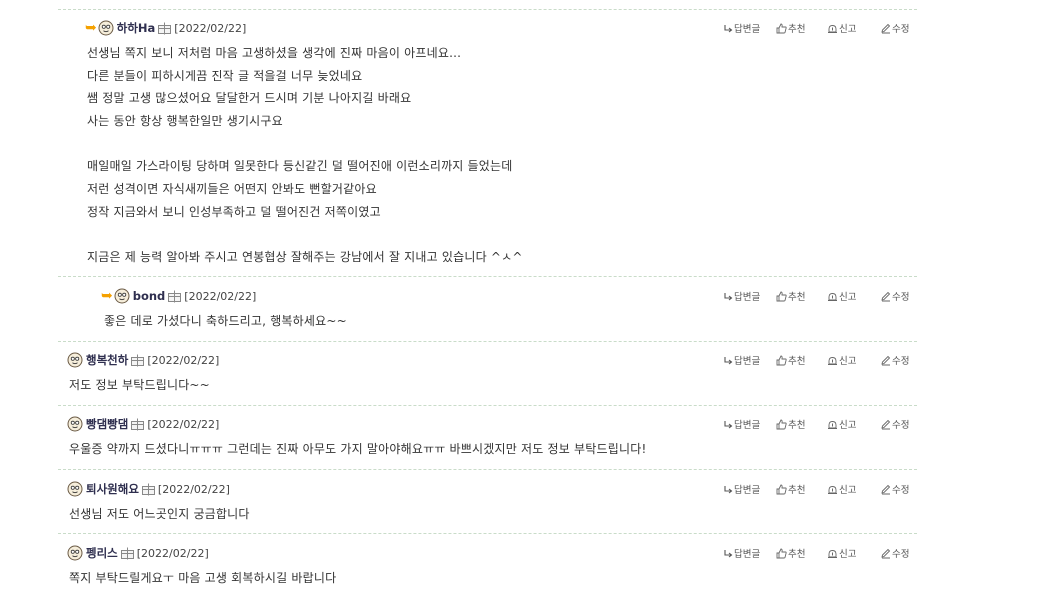  I want to click on comment-line: 쪽지 부탁드릴게요ㅜ 마음 고생 회복하시길 바랍니다, so click(203, 578).